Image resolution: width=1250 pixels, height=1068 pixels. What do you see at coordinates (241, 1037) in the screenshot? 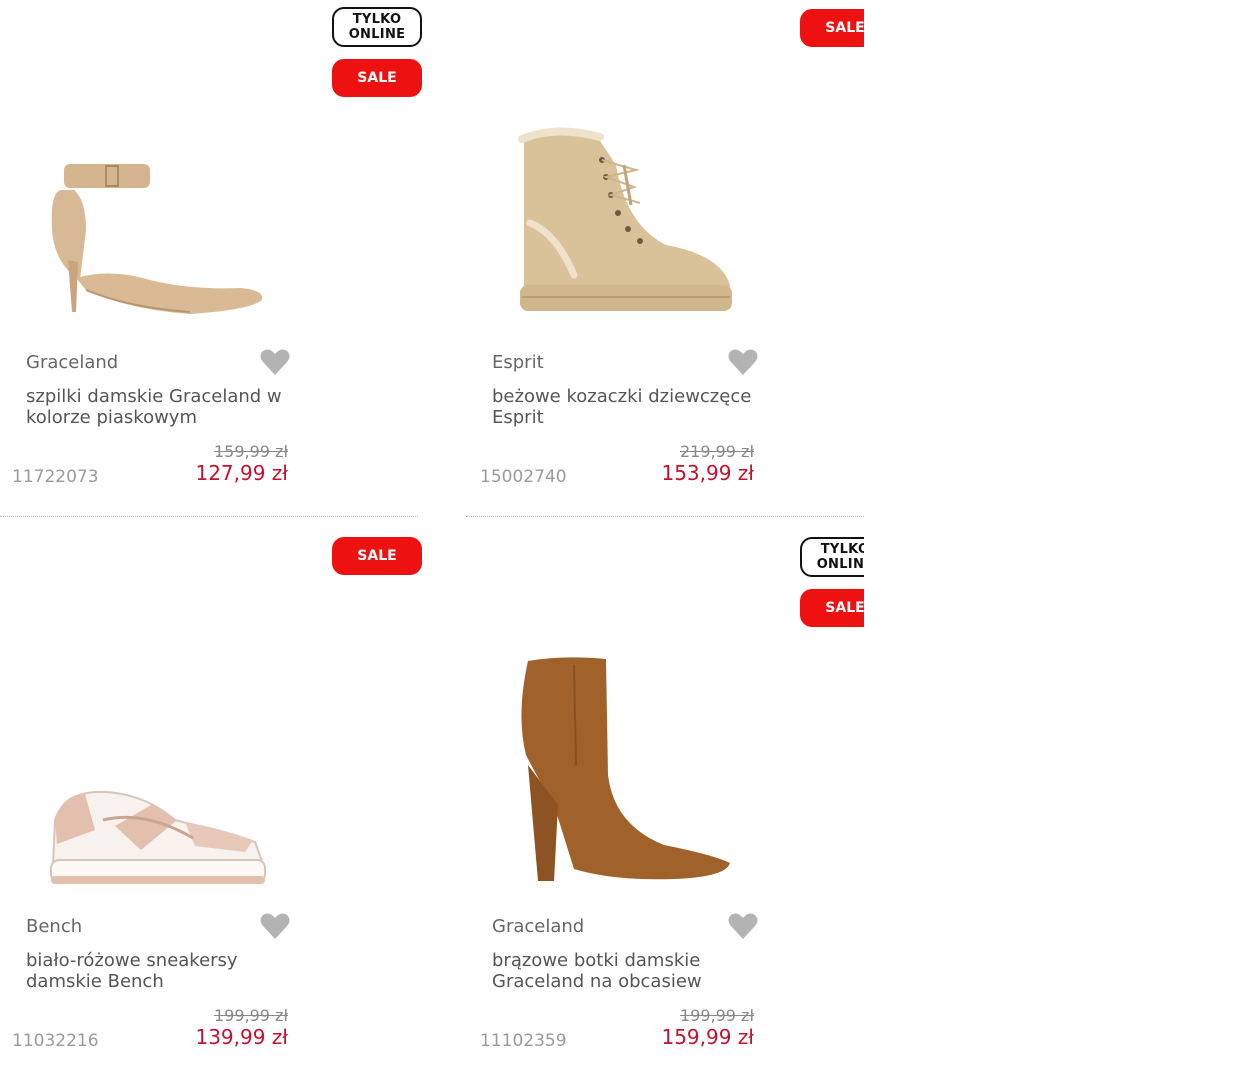
I see `sale-price: 139,99 zł` at bounding box center [241, 1037].